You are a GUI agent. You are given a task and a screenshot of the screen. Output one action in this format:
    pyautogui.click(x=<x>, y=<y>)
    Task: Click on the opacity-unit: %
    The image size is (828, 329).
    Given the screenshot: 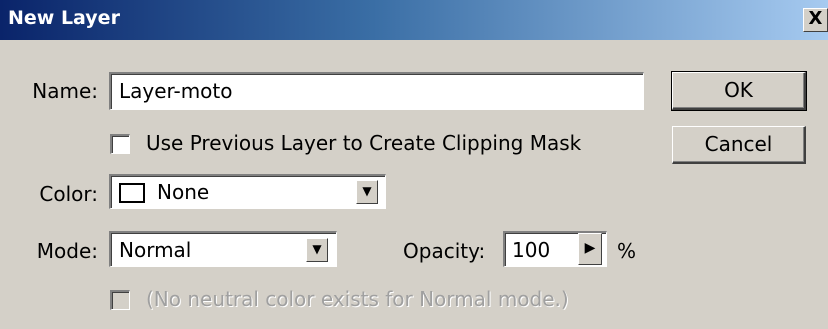 What is the action you would take?
    pyautogui.click(x=627, y=251)
    